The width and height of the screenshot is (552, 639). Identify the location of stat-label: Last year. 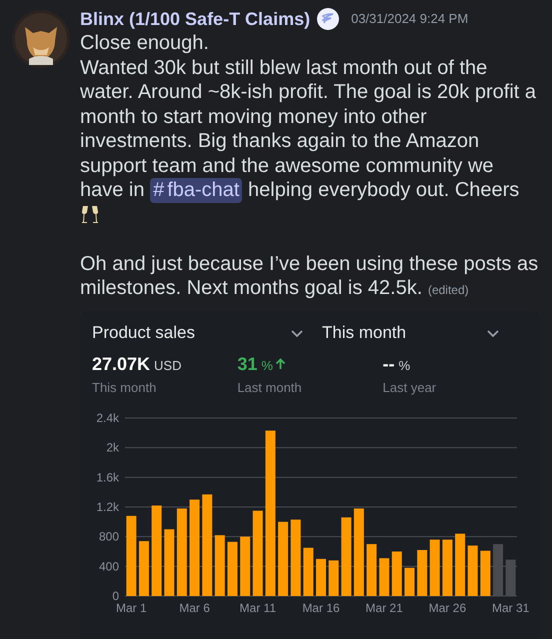
(410, 387).